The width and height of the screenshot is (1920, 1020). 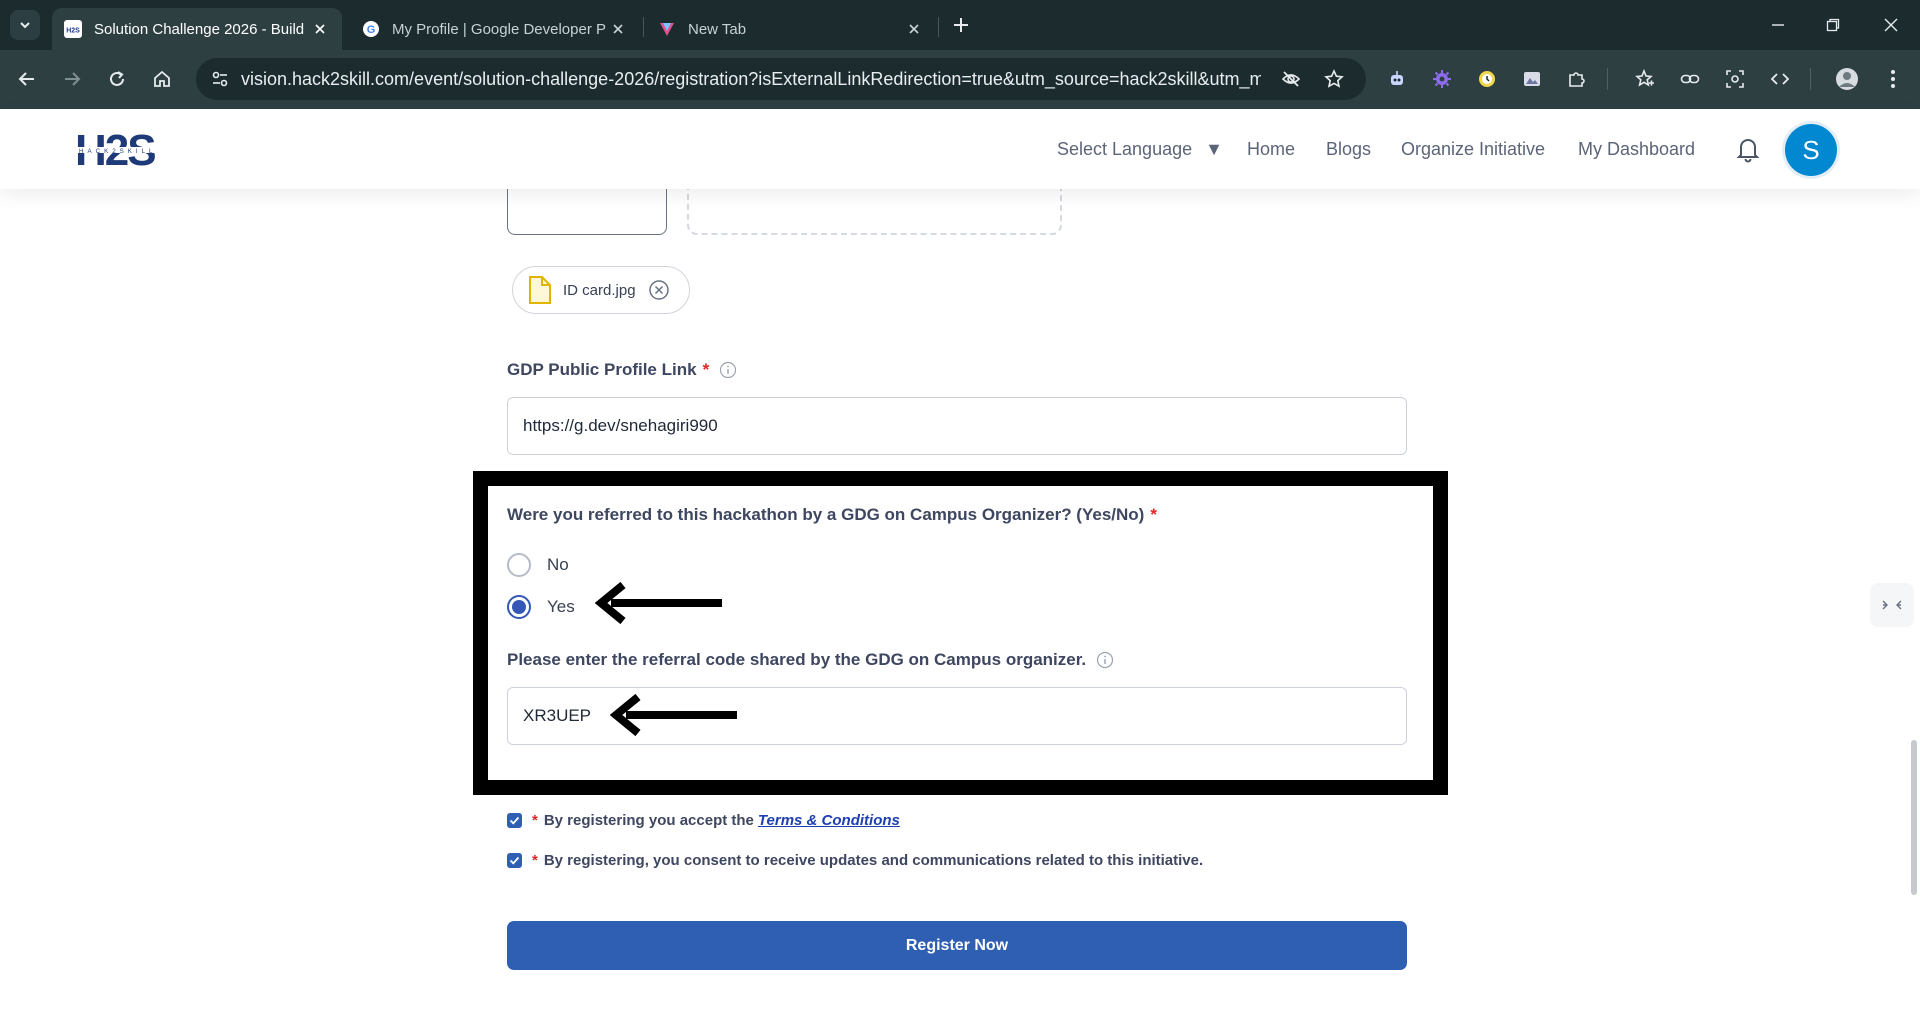 I want to click on nav-organize-initiative: Organize Initiative, so click(x=1473, y=149).